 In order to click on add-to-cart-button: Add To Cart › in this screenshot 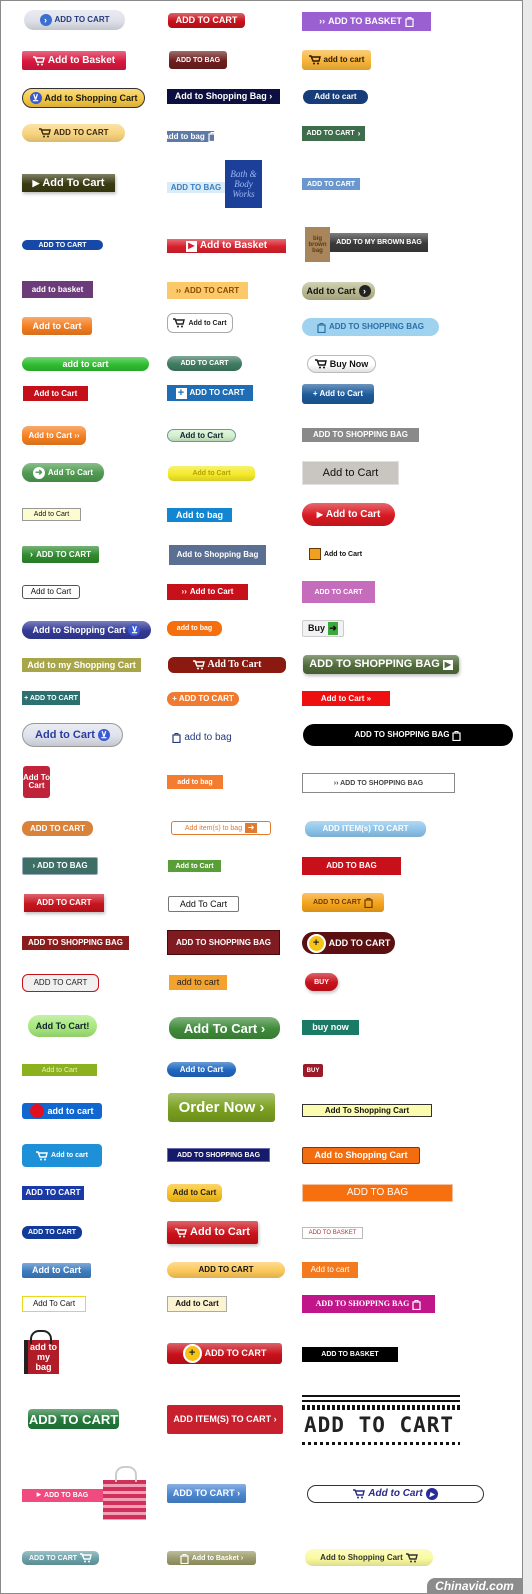, I will do `click(224, 1028)`.